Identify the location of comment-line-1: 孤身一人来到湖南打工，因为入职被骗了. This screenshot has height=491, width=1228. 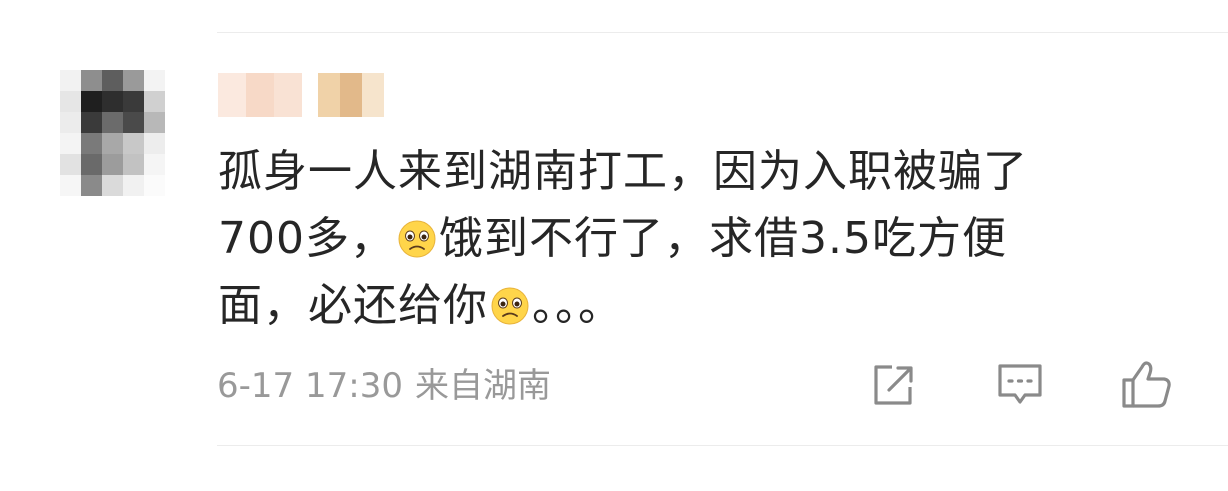
(623, 171).